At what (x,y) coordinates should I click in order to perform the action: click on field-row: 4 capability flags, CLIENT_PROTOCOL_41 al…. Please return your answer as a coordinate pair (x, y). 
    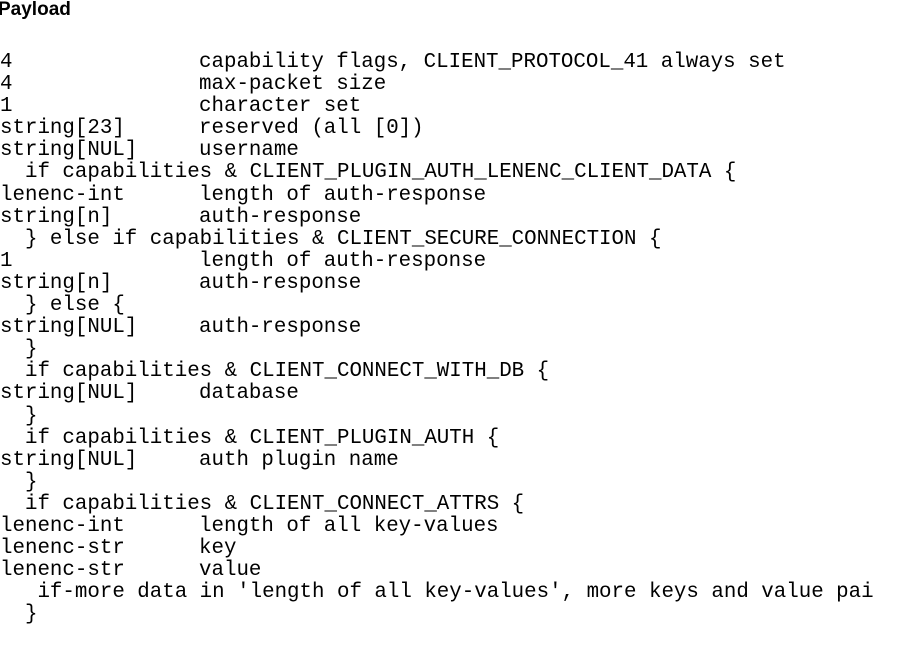
    Looking at the image, I should click on (437, 62).